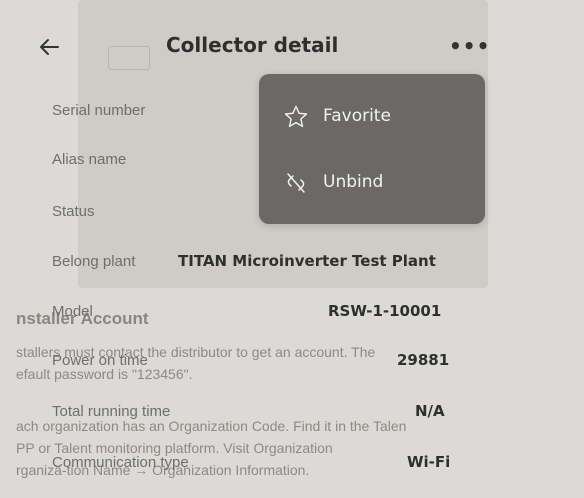 The image size is (584, 498). I want to click on menu-item-unbind: Unbind, so click(372, 183).